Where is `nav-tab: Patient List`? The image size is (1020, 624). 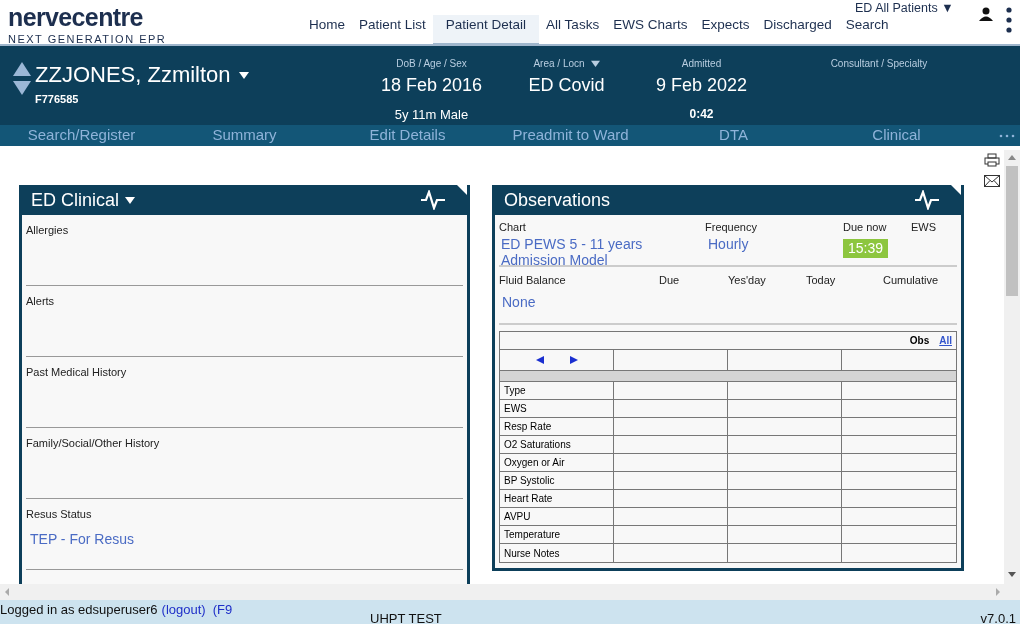 nav-tab: Patient List is located at coordinates (392, 30).